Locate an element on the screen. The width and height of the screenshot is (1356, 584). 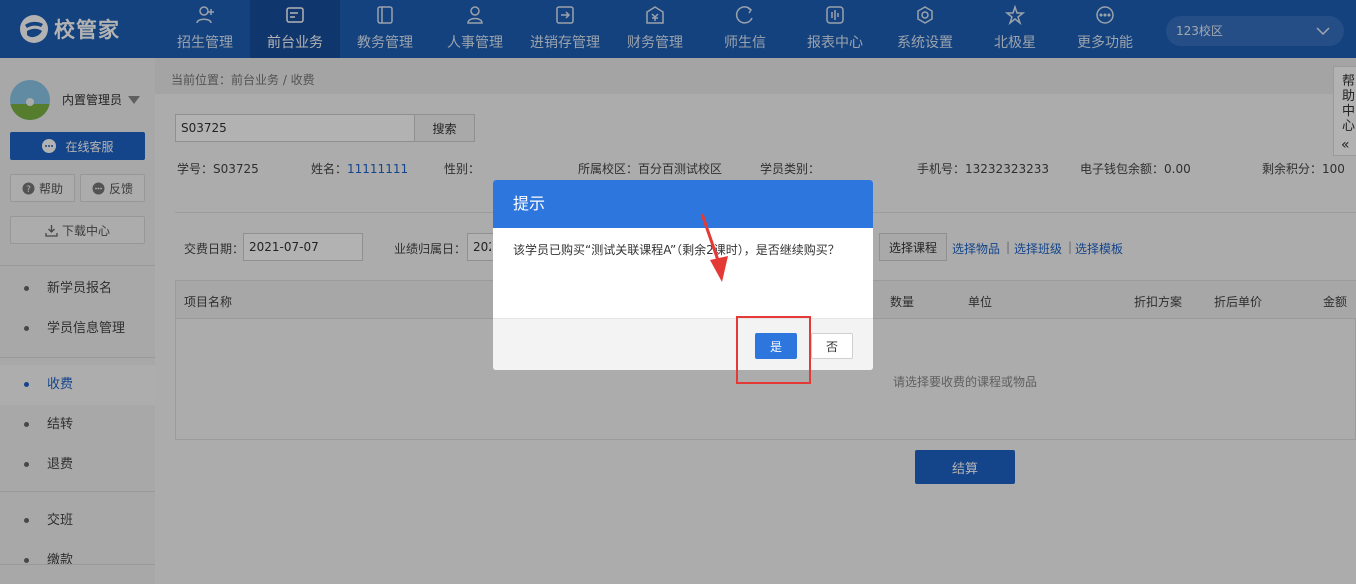
annotation-arrow-icon is located at coordinates (714, 247).